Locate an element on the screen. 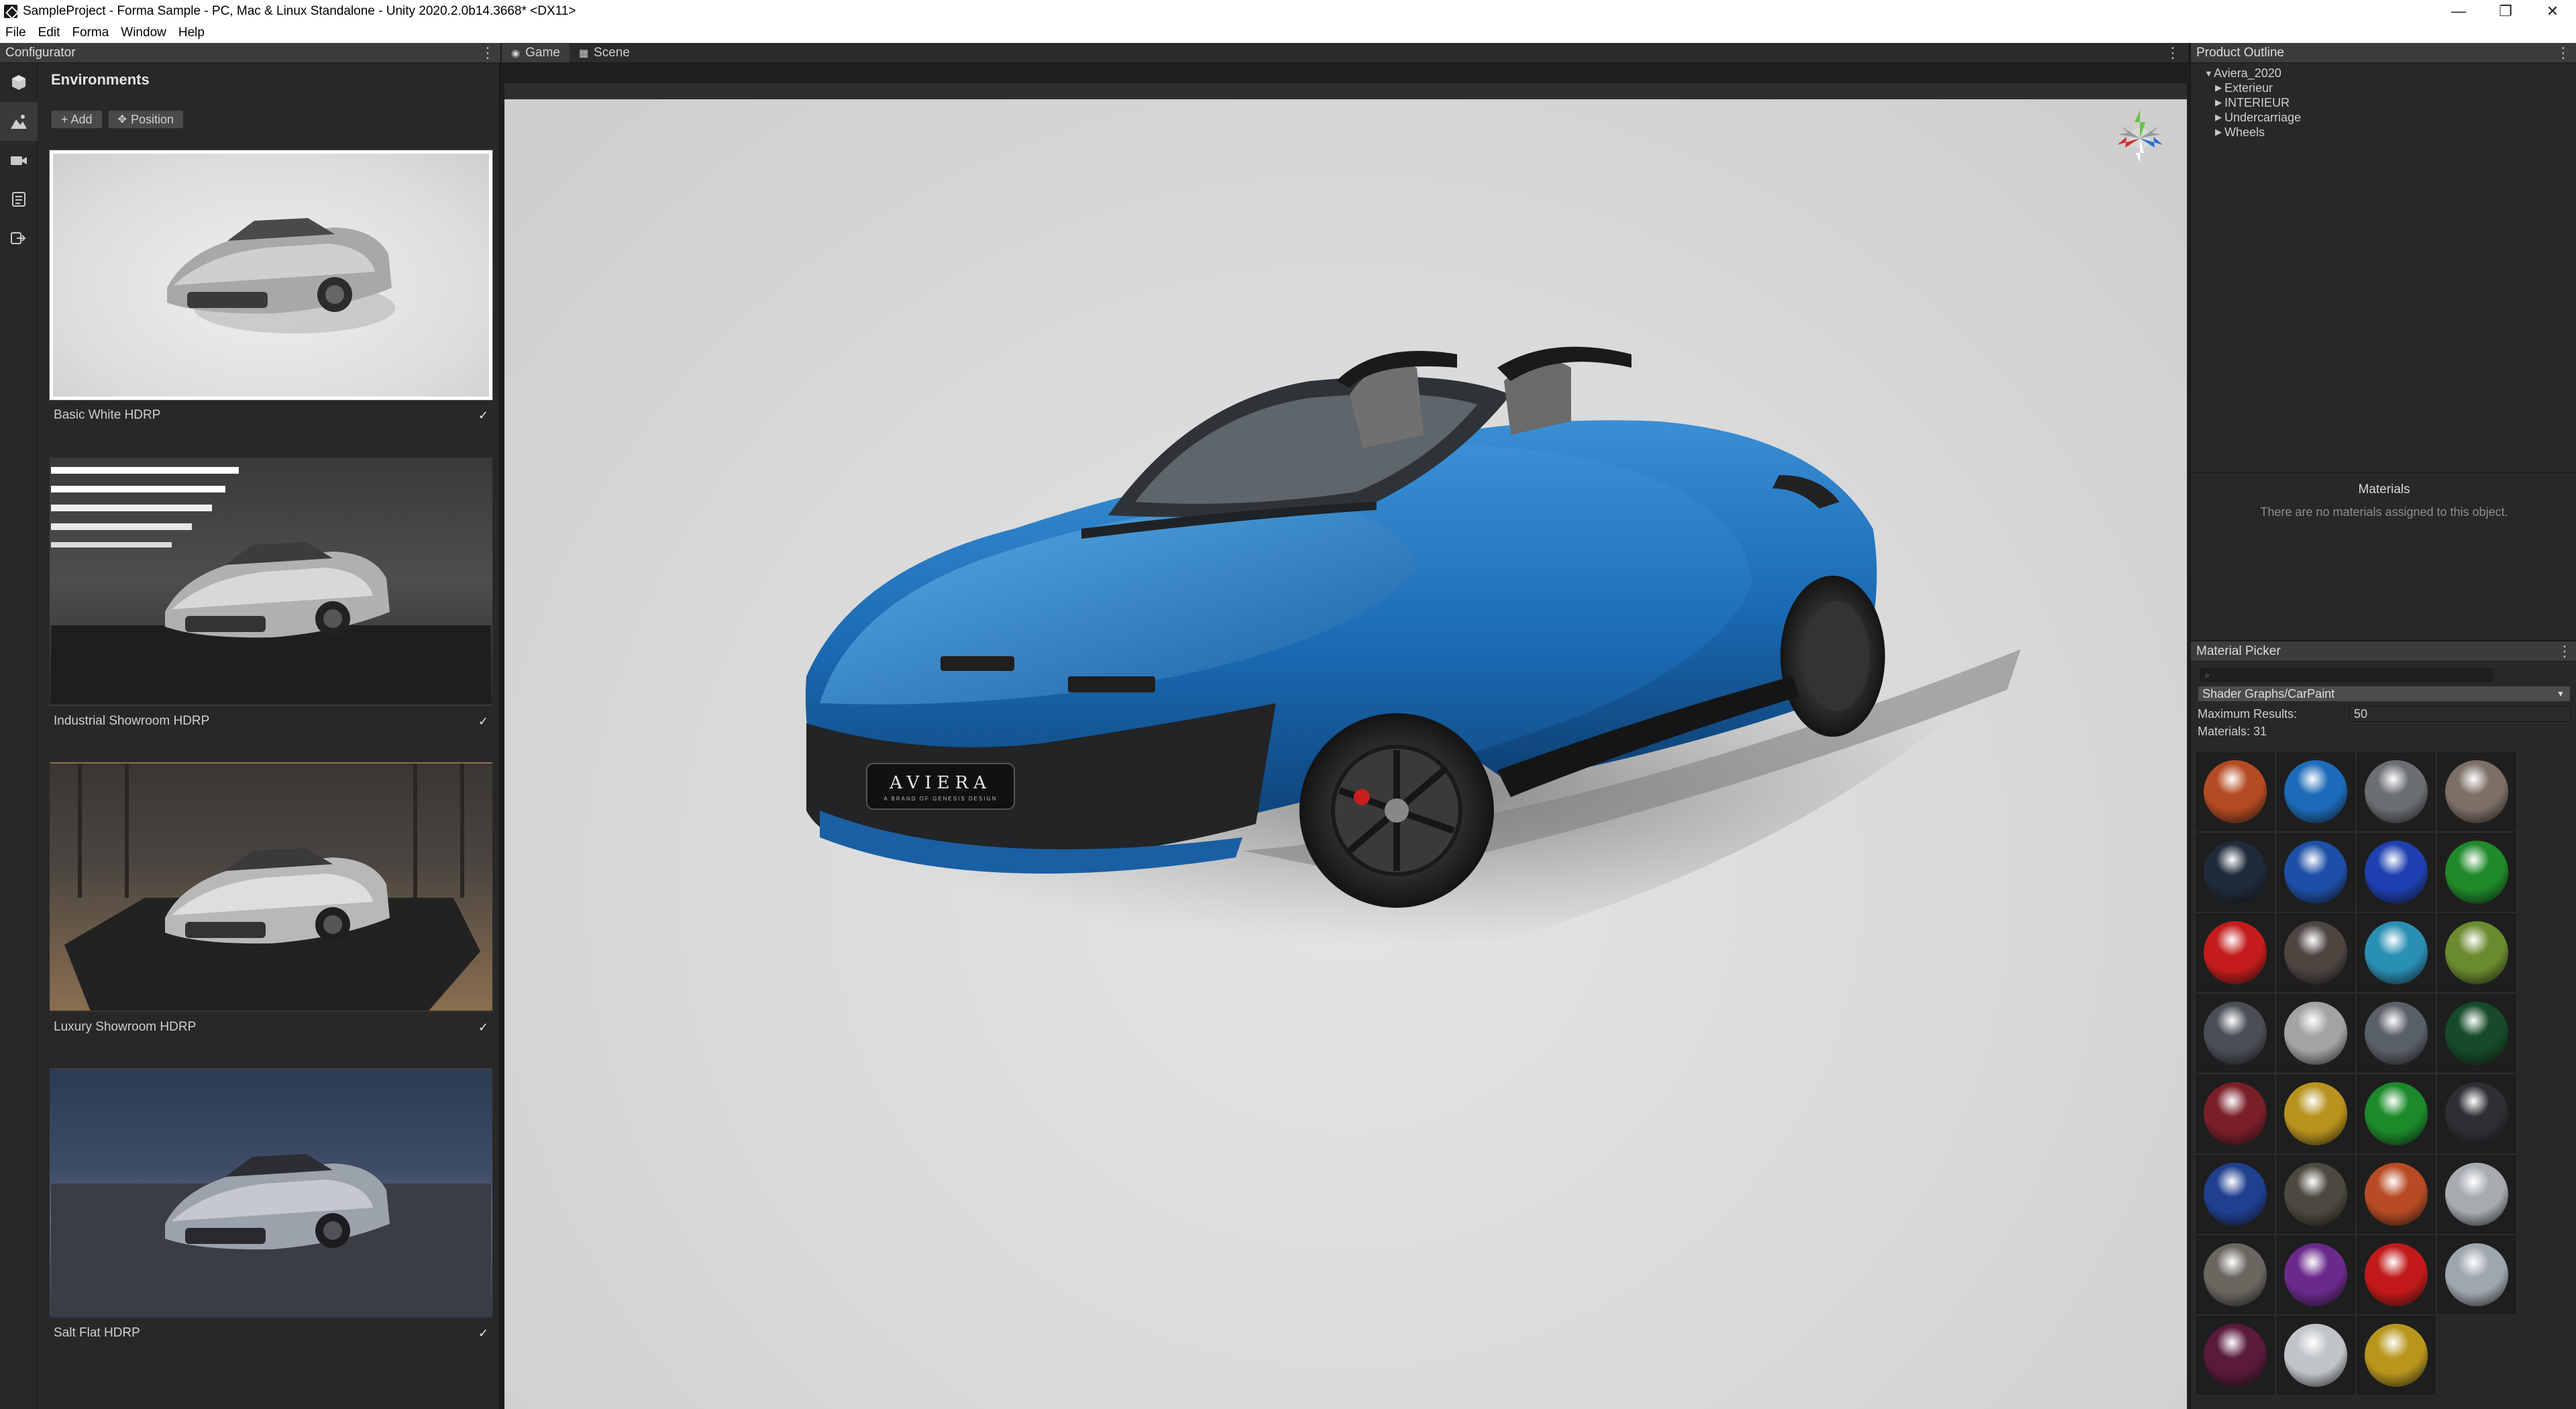  tab-scene: ▦ Scene is located at coordinates (604, 53).